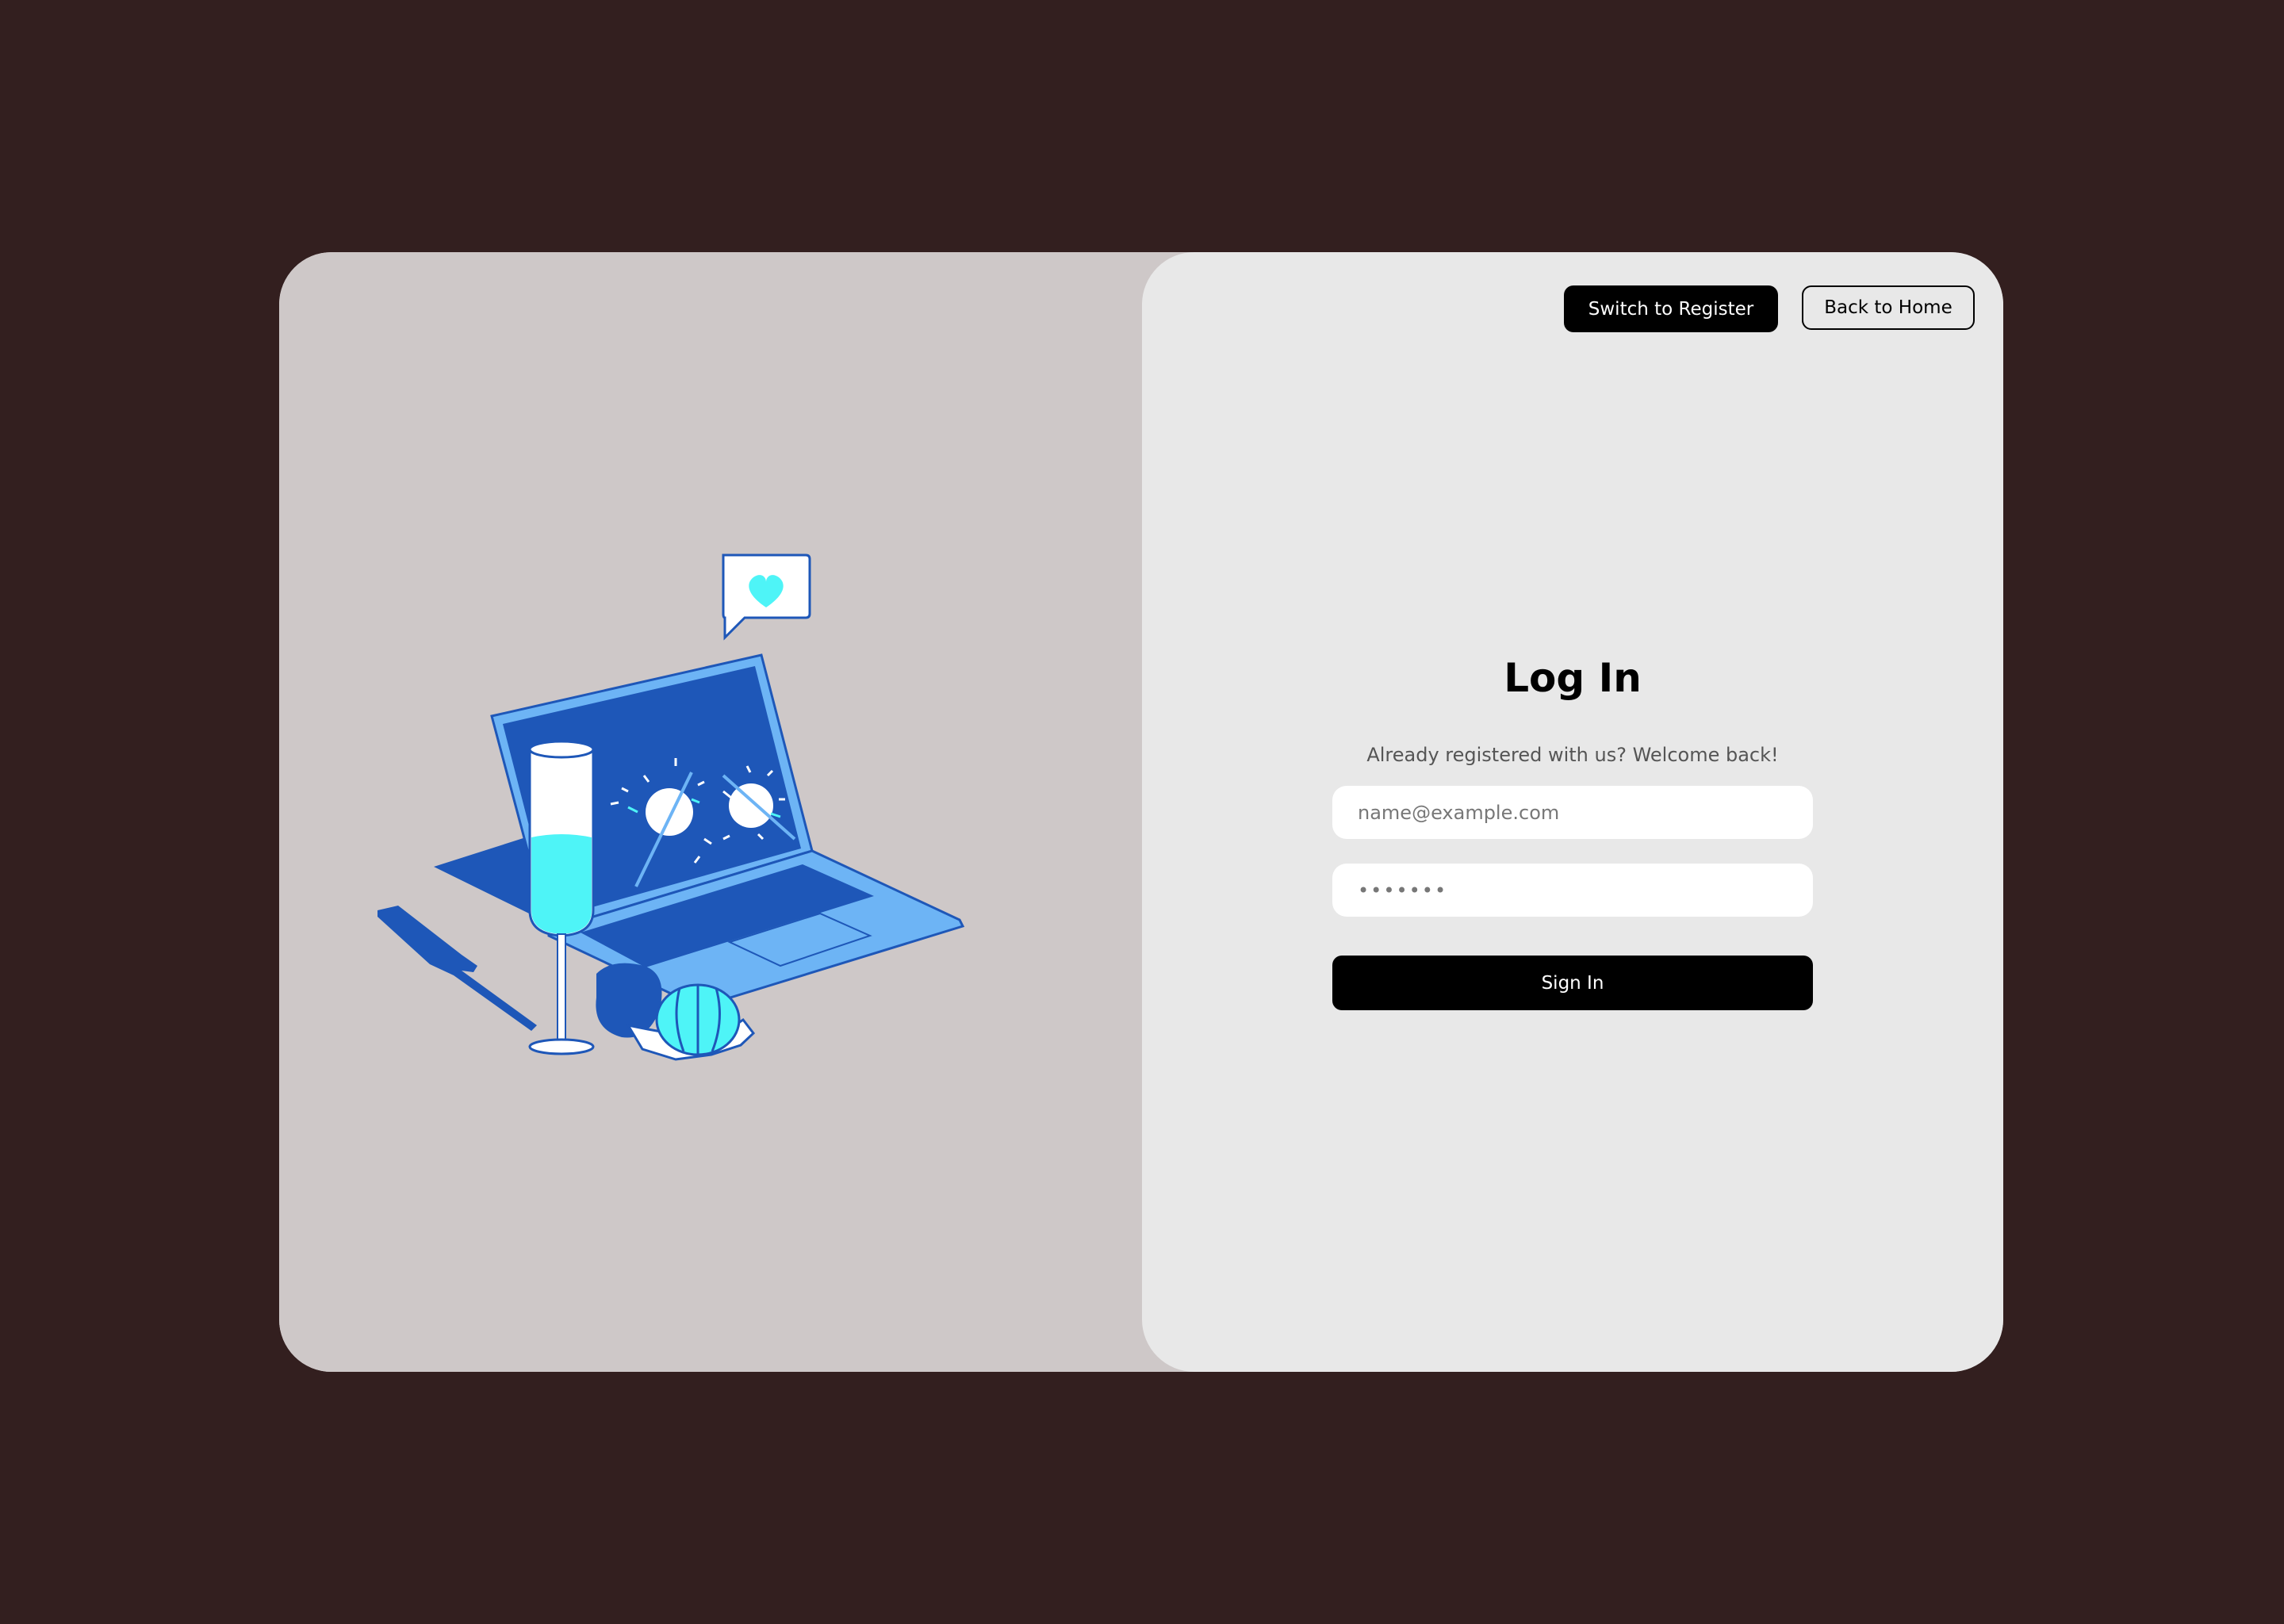 The width and height of the screenshot is (2284, 1624). What do you see at coordinates (1572, 983) in the screenshot?
I see `sign-in-button: Sign In` at bounding box center [1572, 983].